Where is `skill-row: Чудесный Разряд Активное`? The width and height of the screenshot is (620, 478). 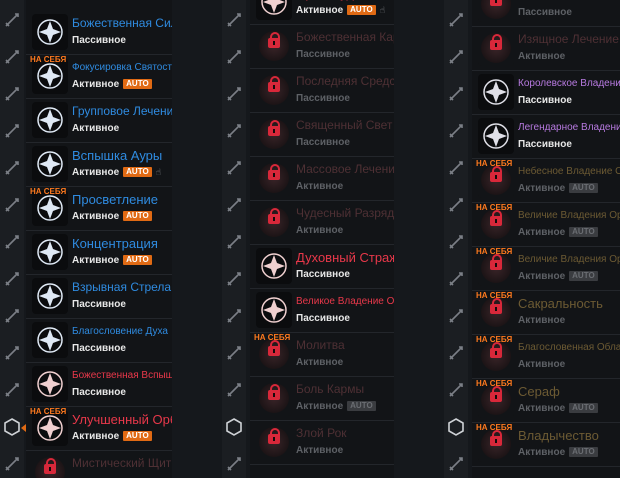
skill-row: Чудесный Разряд Активное is located at coordinates (322, 222).